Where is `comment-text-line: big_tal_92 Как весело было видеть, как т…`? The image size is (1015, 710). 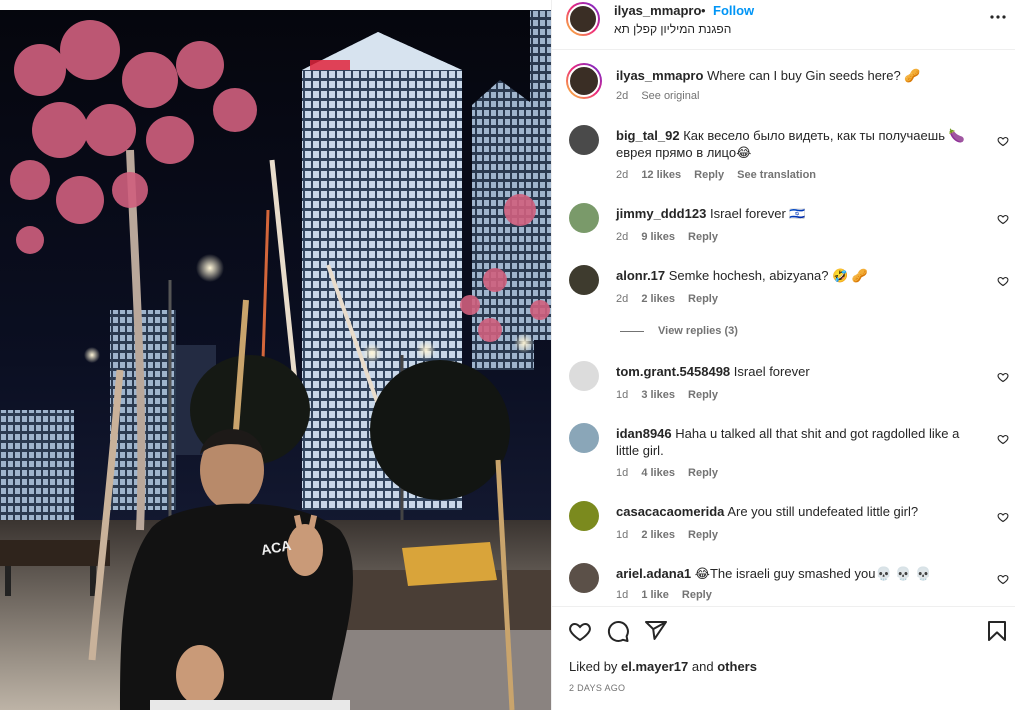
comment-text-line: big_tal_92 Как весело было видеть, как т… is located at coordinates (796, 144).